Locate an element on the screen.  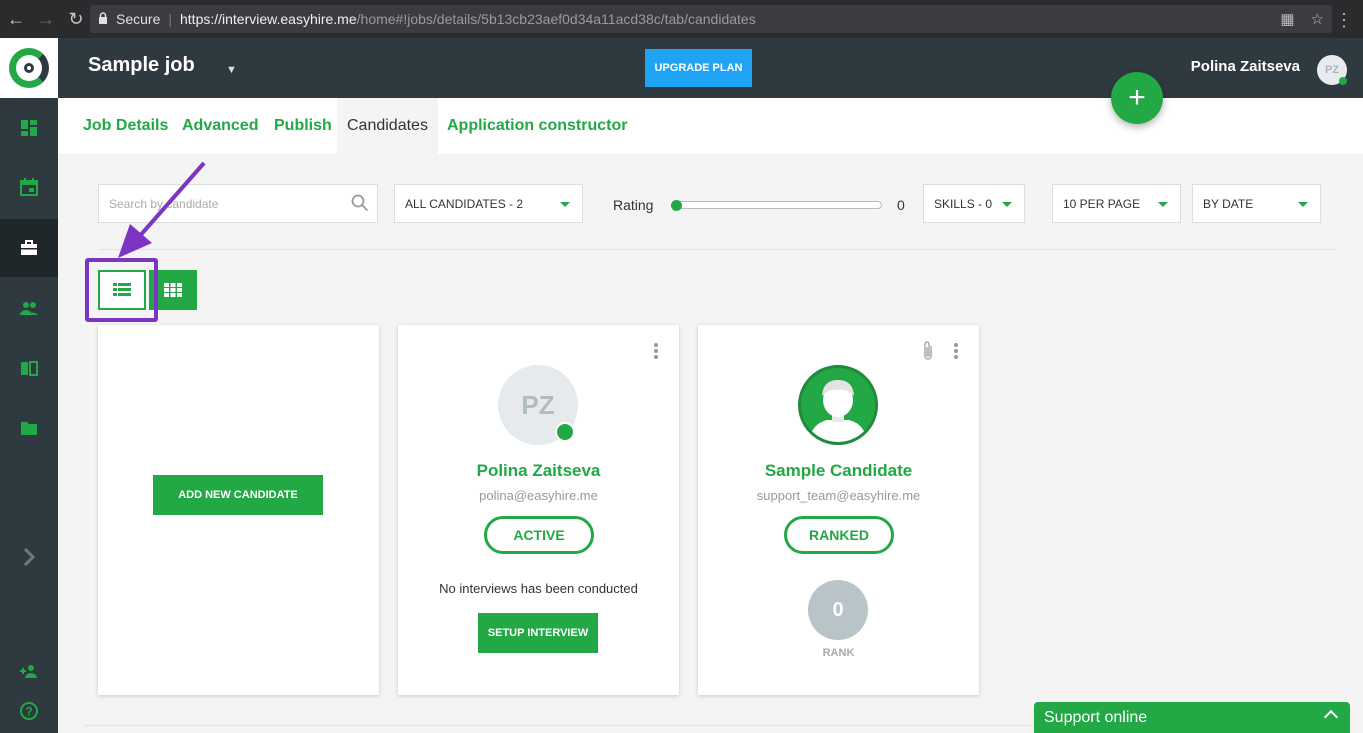
setup-interview-button: SETUP INTERVIEW is located at coordinates (538, 633).